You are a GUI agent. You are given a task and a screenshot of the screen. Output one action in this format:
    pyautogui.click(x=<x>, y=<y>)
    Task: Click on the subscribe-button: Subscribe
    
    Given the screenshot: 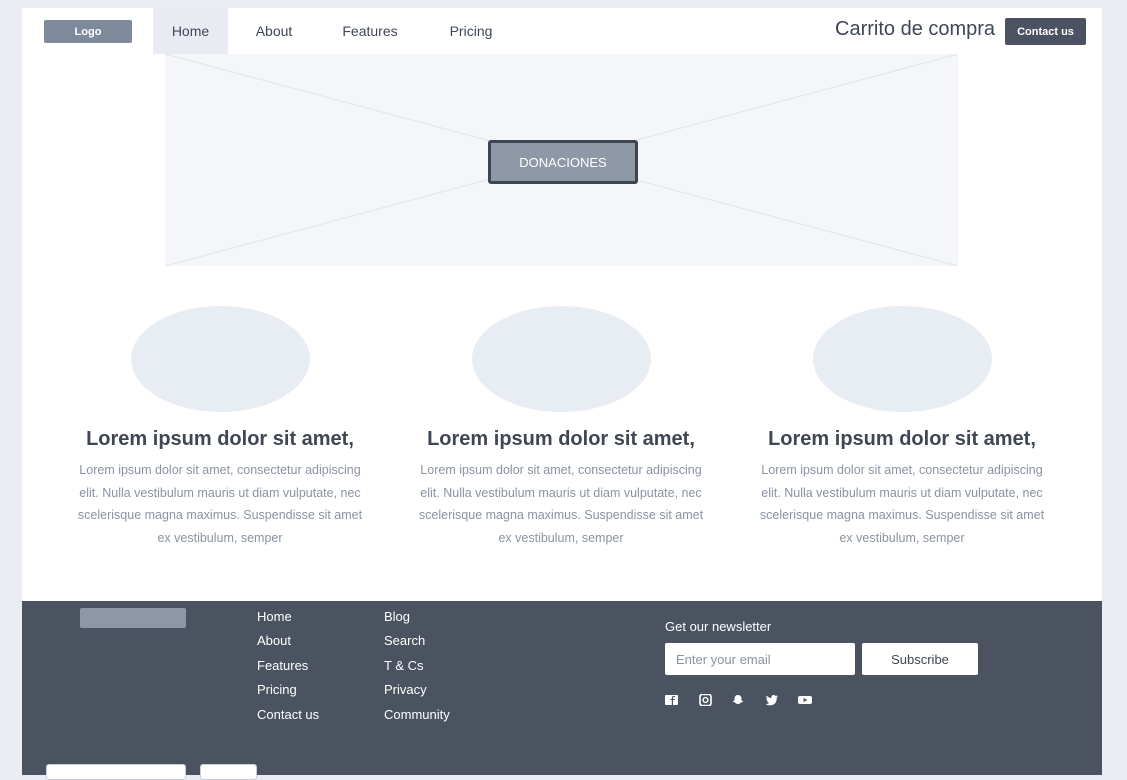 What is the action you would take?
    pyautogui.click(x=920, y=659)
    